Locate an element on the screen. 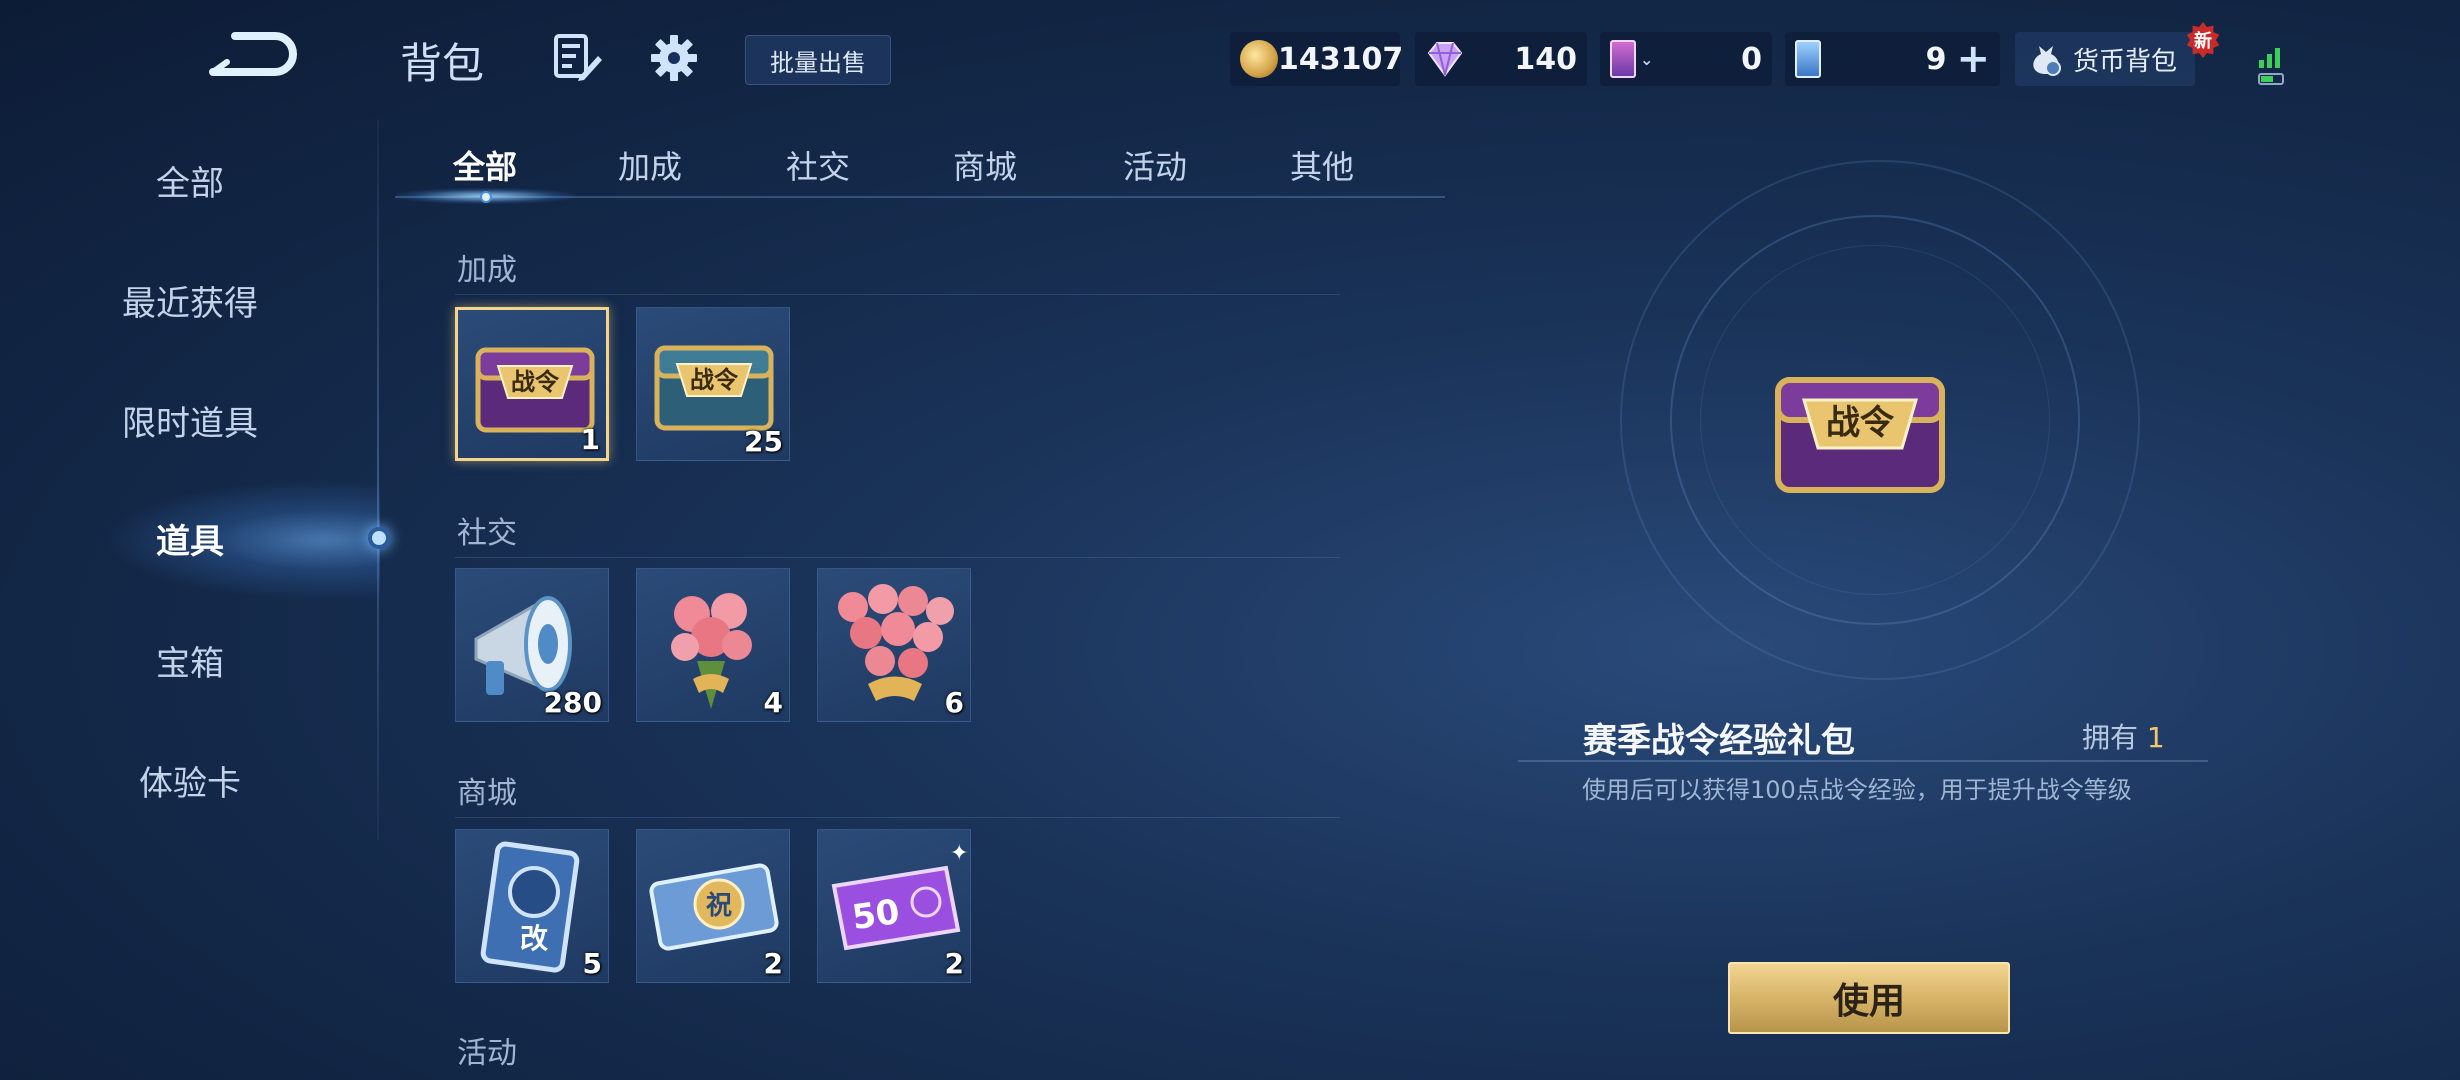 Image resolution: width=2460 pixels, height=1080 pixels. inventory-item-megaphone: 280 is located at coordinates (532, 645).